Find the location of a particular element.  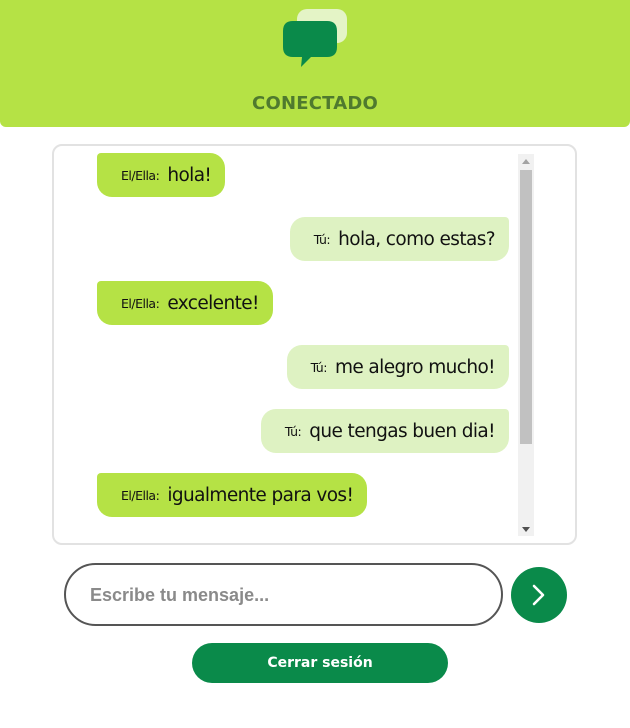

message-text: hola! is located at coordinates (189, 175).